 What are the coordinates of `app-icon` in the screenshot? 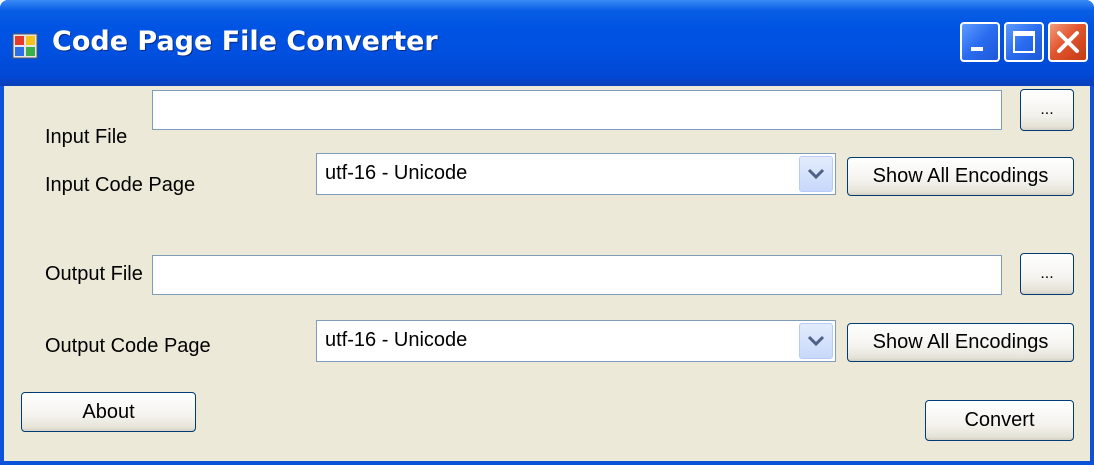 It's located at (25, 46).